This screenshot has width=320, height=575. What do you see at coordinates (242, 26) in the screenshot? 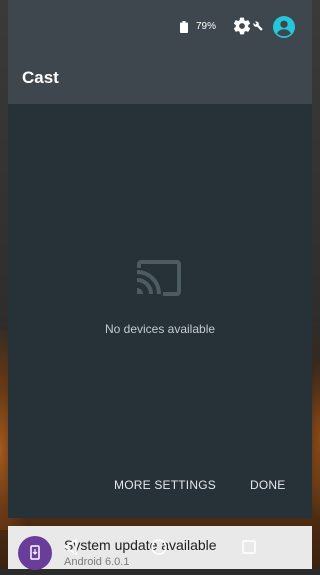
I see `settings-gear-icon` at bounding box center [242, 26].